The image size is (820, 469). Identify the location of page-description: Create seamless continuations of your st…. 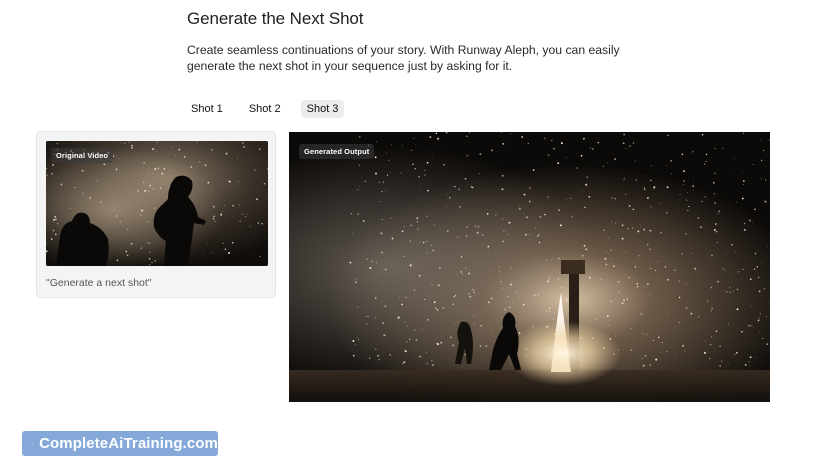
(403, 58).